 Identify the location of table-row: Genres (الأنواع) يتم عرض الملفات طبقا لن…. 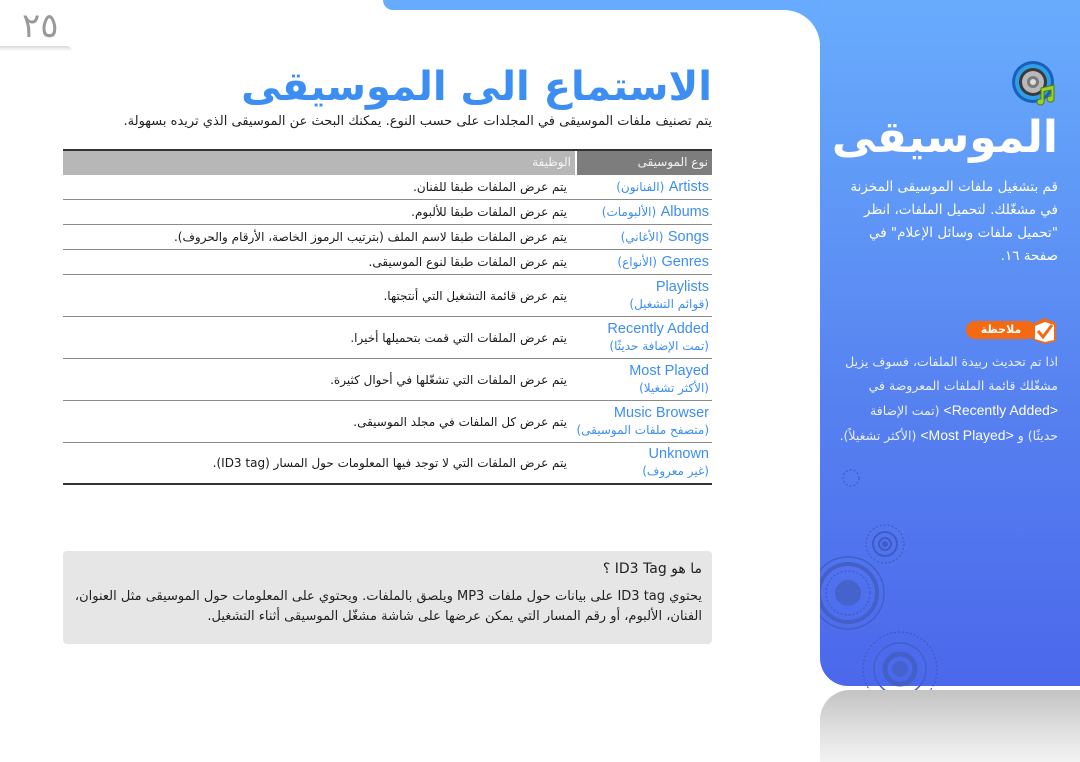
(387, 262).